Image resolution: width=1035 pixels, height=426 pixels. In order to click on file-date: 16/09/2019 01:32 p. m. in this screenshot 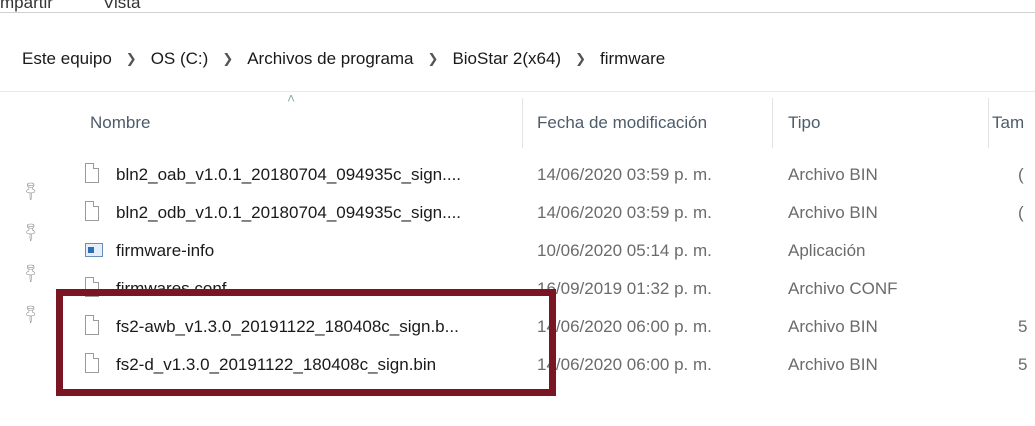, I will do `click(624, 288)`.